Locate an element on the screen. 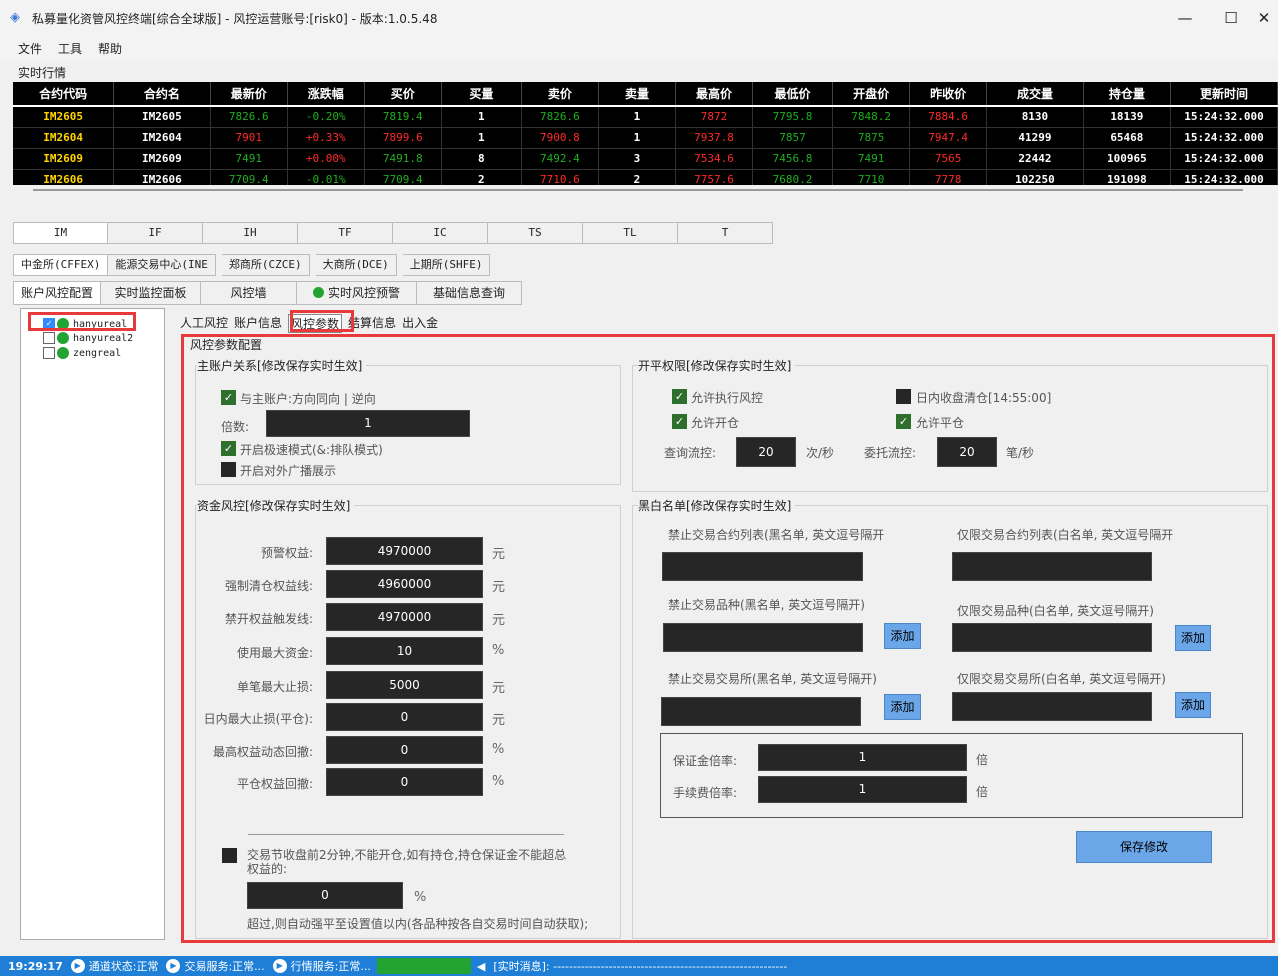  product-tab: IC is located at coordinates (440, 233).